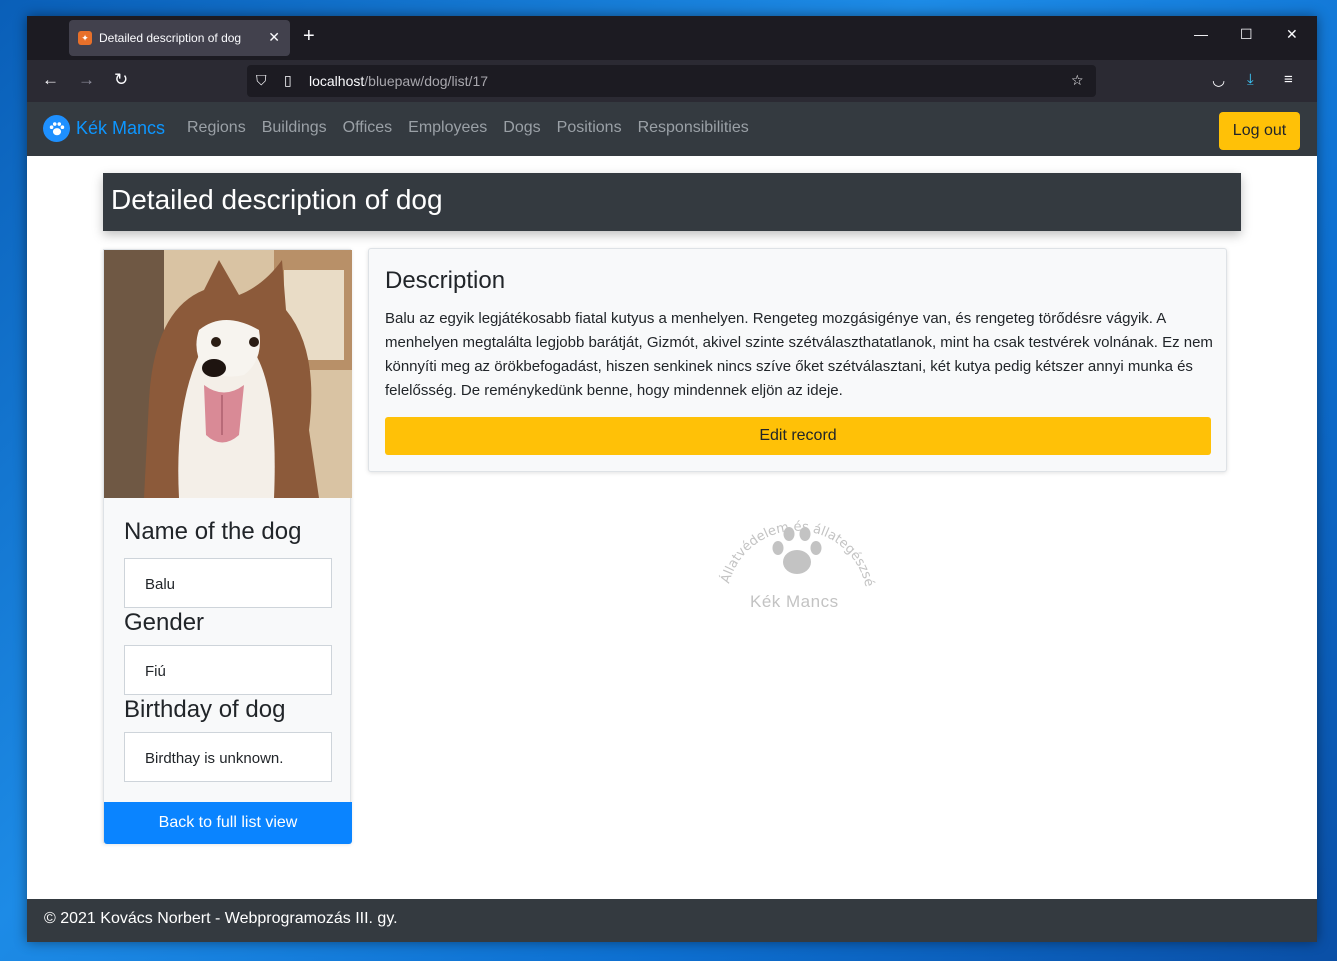  I want to click on brand-name: Kék Mancs, so click(121, 128).